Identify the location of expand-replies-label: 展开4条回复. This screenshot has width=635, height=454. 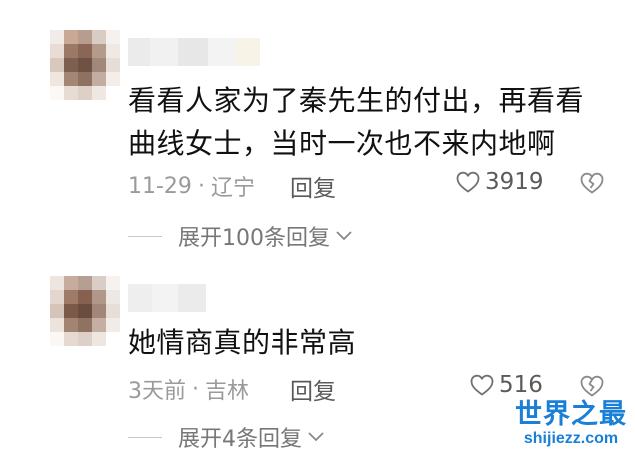
(240, 439).